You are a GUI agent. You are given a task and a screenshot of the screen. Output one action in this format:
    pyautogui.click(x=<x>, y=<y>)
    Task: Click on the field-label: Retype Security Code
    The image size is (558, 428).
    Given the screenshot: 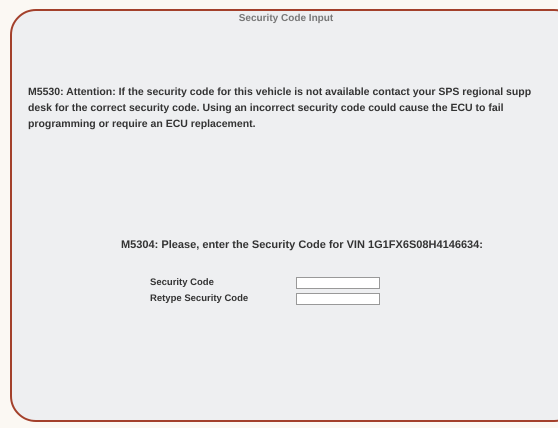 What is the action you would take?
    pyautogui.click(x=200, y=299)
    